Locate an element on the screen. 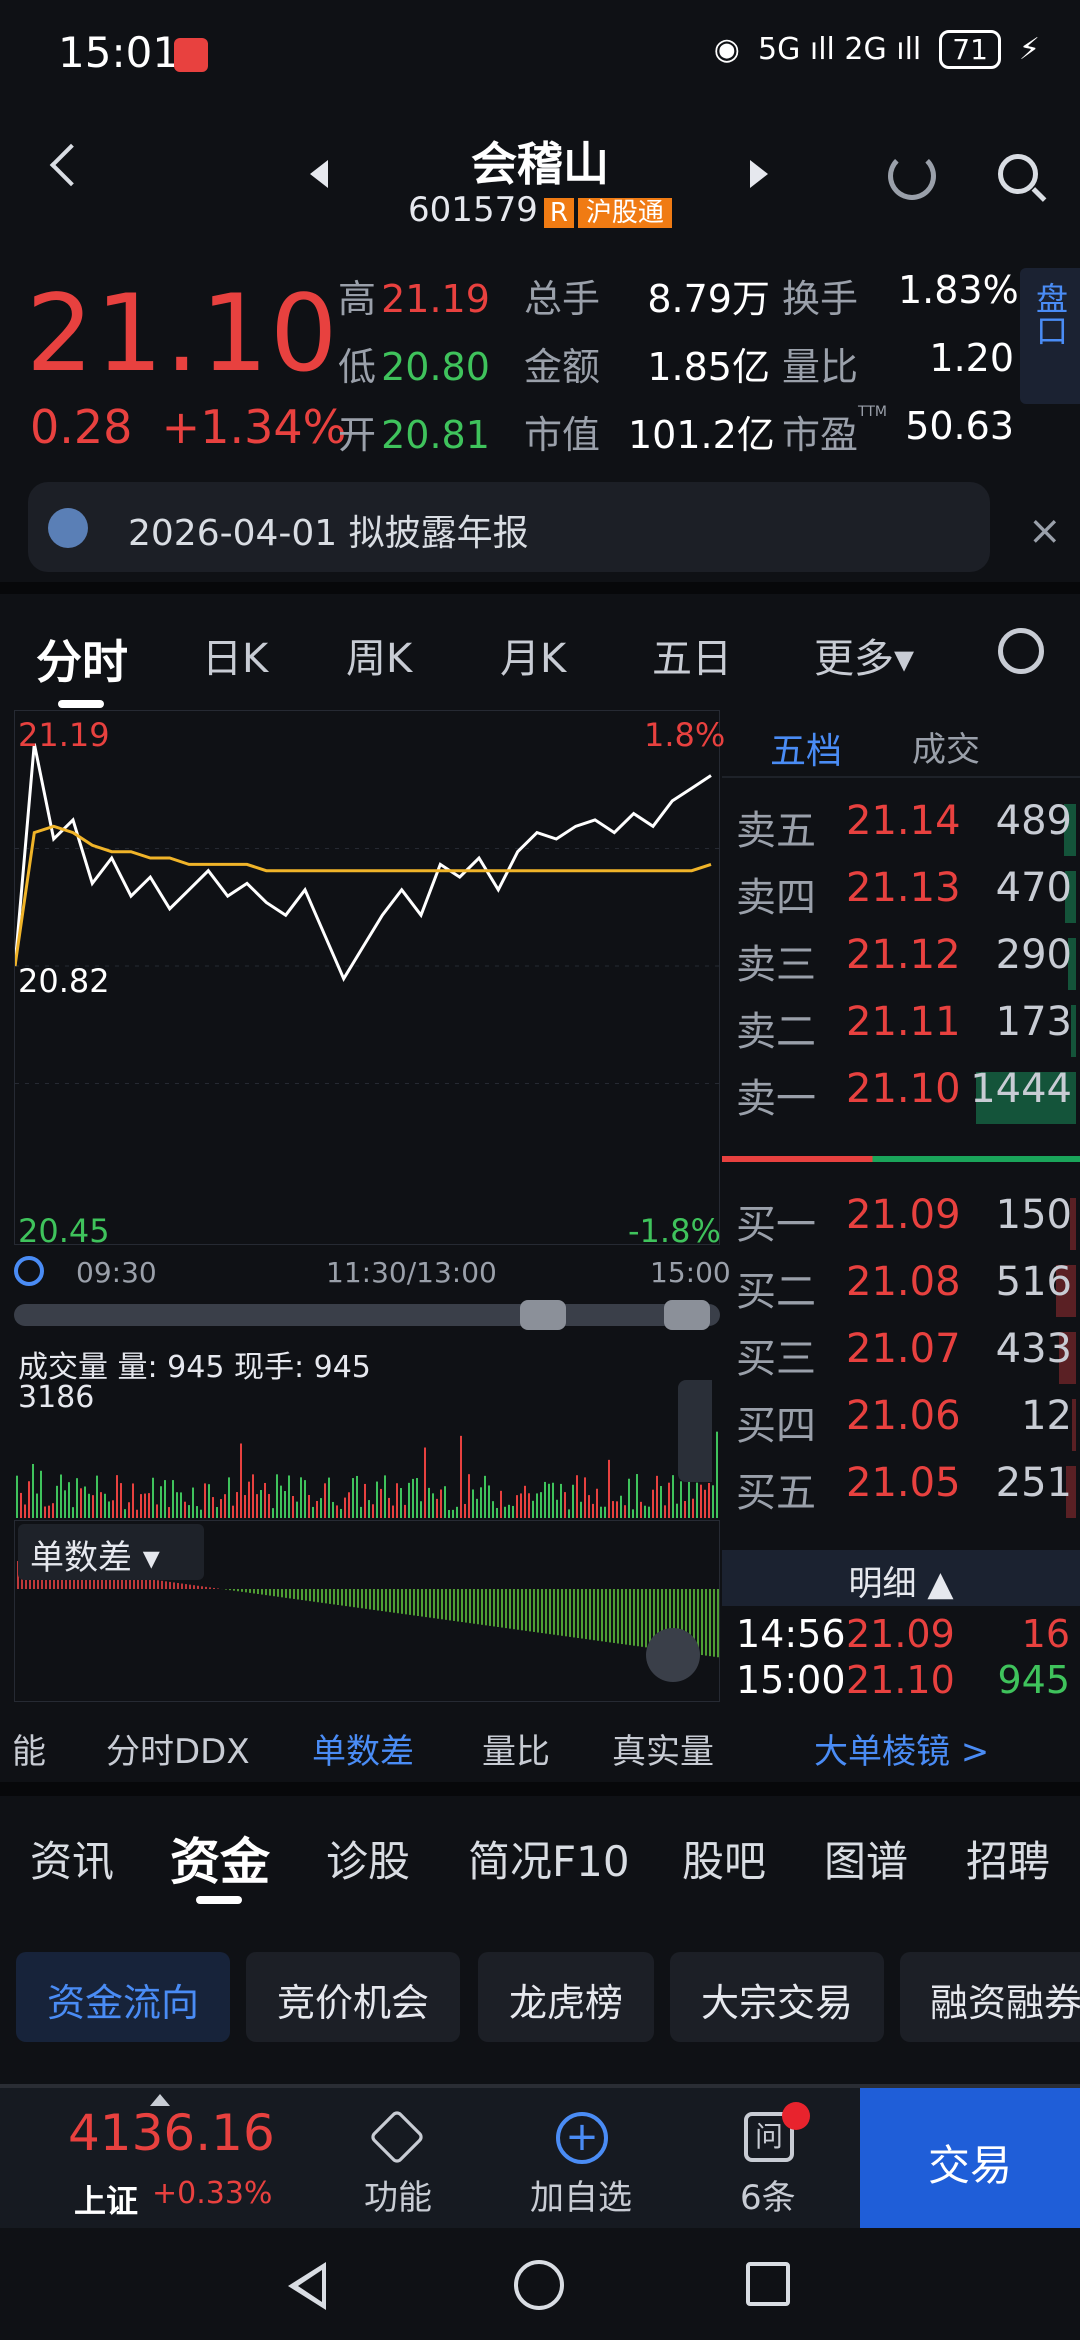 This screenshot has height=2340, width=1080. tab-diagnosis: 诊股 is located at coordinates (368, 1858).